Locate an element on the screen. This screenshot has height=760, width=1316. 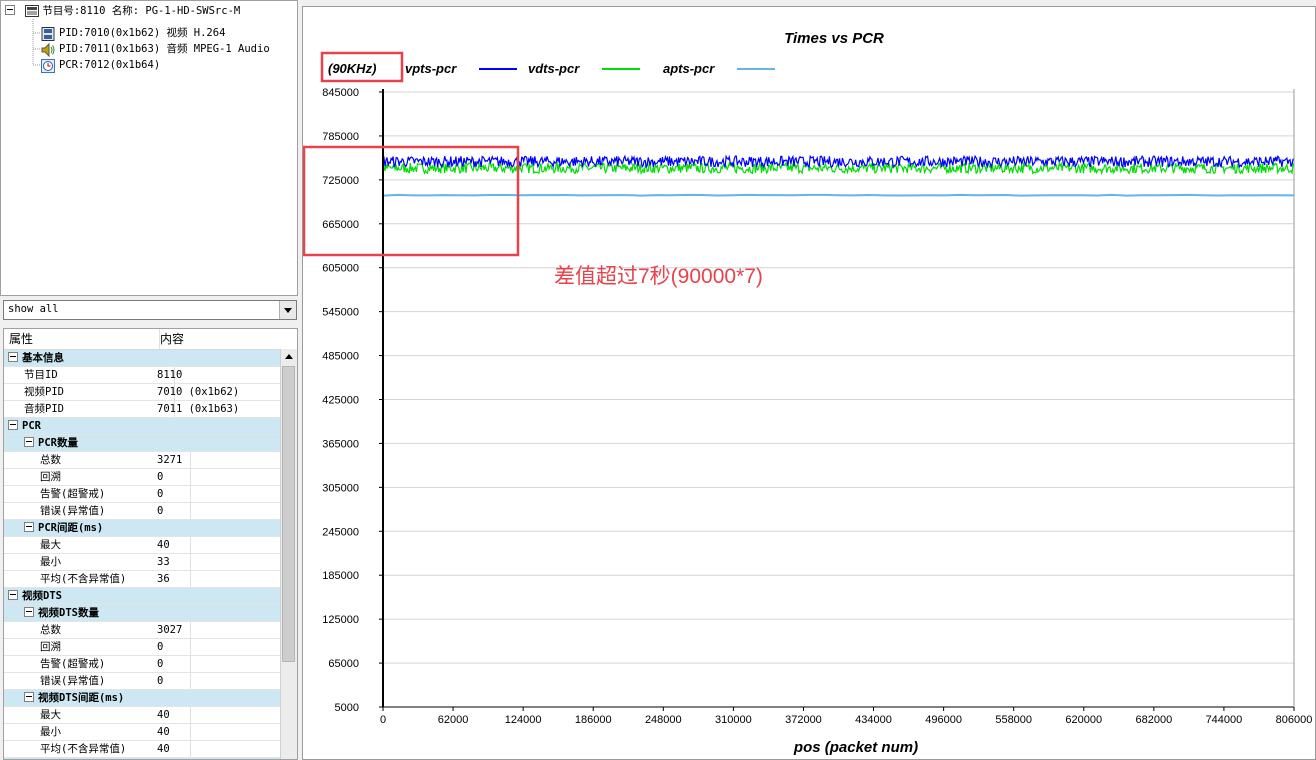
property-name-text: 视频DTS间距(ms) is located at coordinates (81, 698).